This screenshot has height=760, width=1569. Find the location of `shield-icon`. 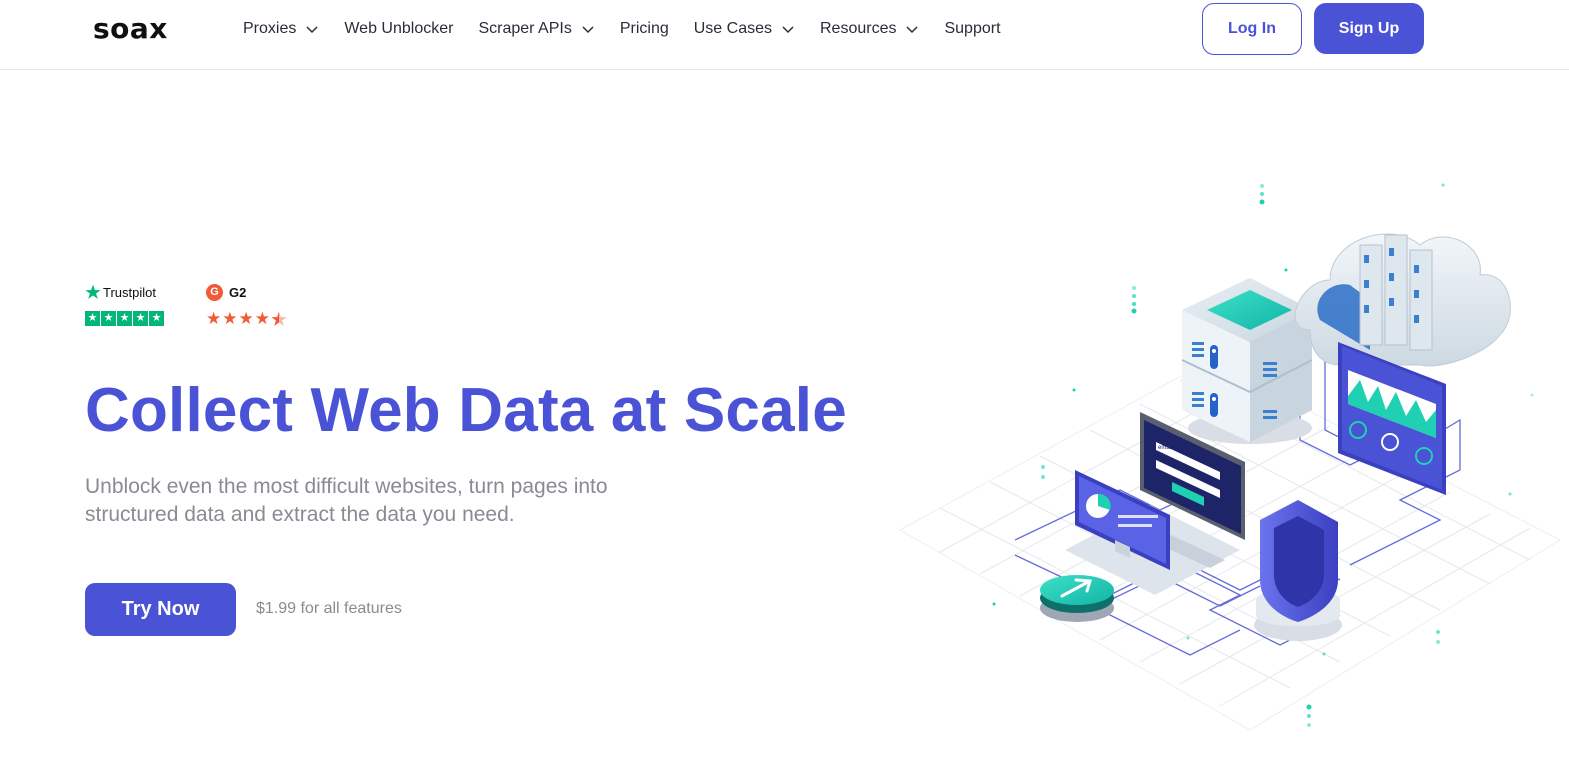

shield-icon is located at coordinates (1298, 570).